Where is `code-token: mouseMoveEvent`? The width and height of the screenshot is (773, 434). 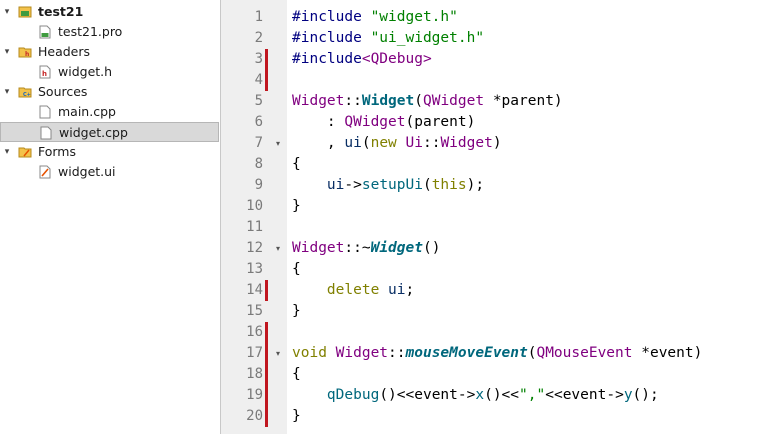
code-token: mouseMoveEvent is located at coordinates (466, 353).